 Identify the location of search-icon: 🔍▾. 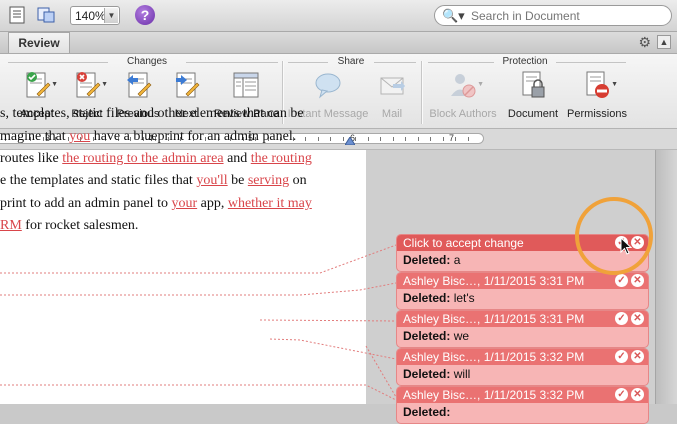
(453, 16).